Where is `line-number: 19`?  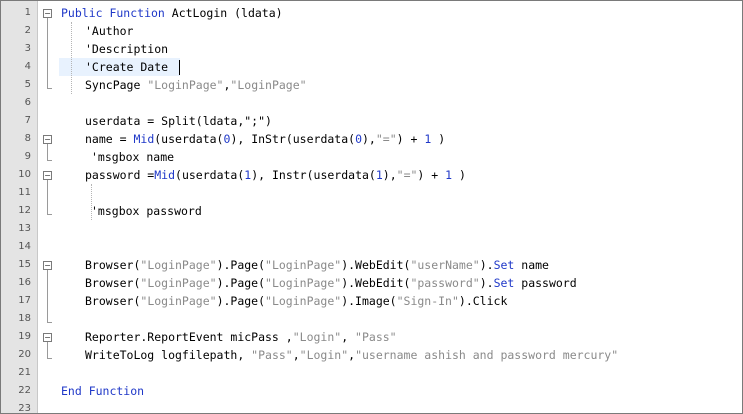 line-number: 19 is located at coordinates (24, 336).